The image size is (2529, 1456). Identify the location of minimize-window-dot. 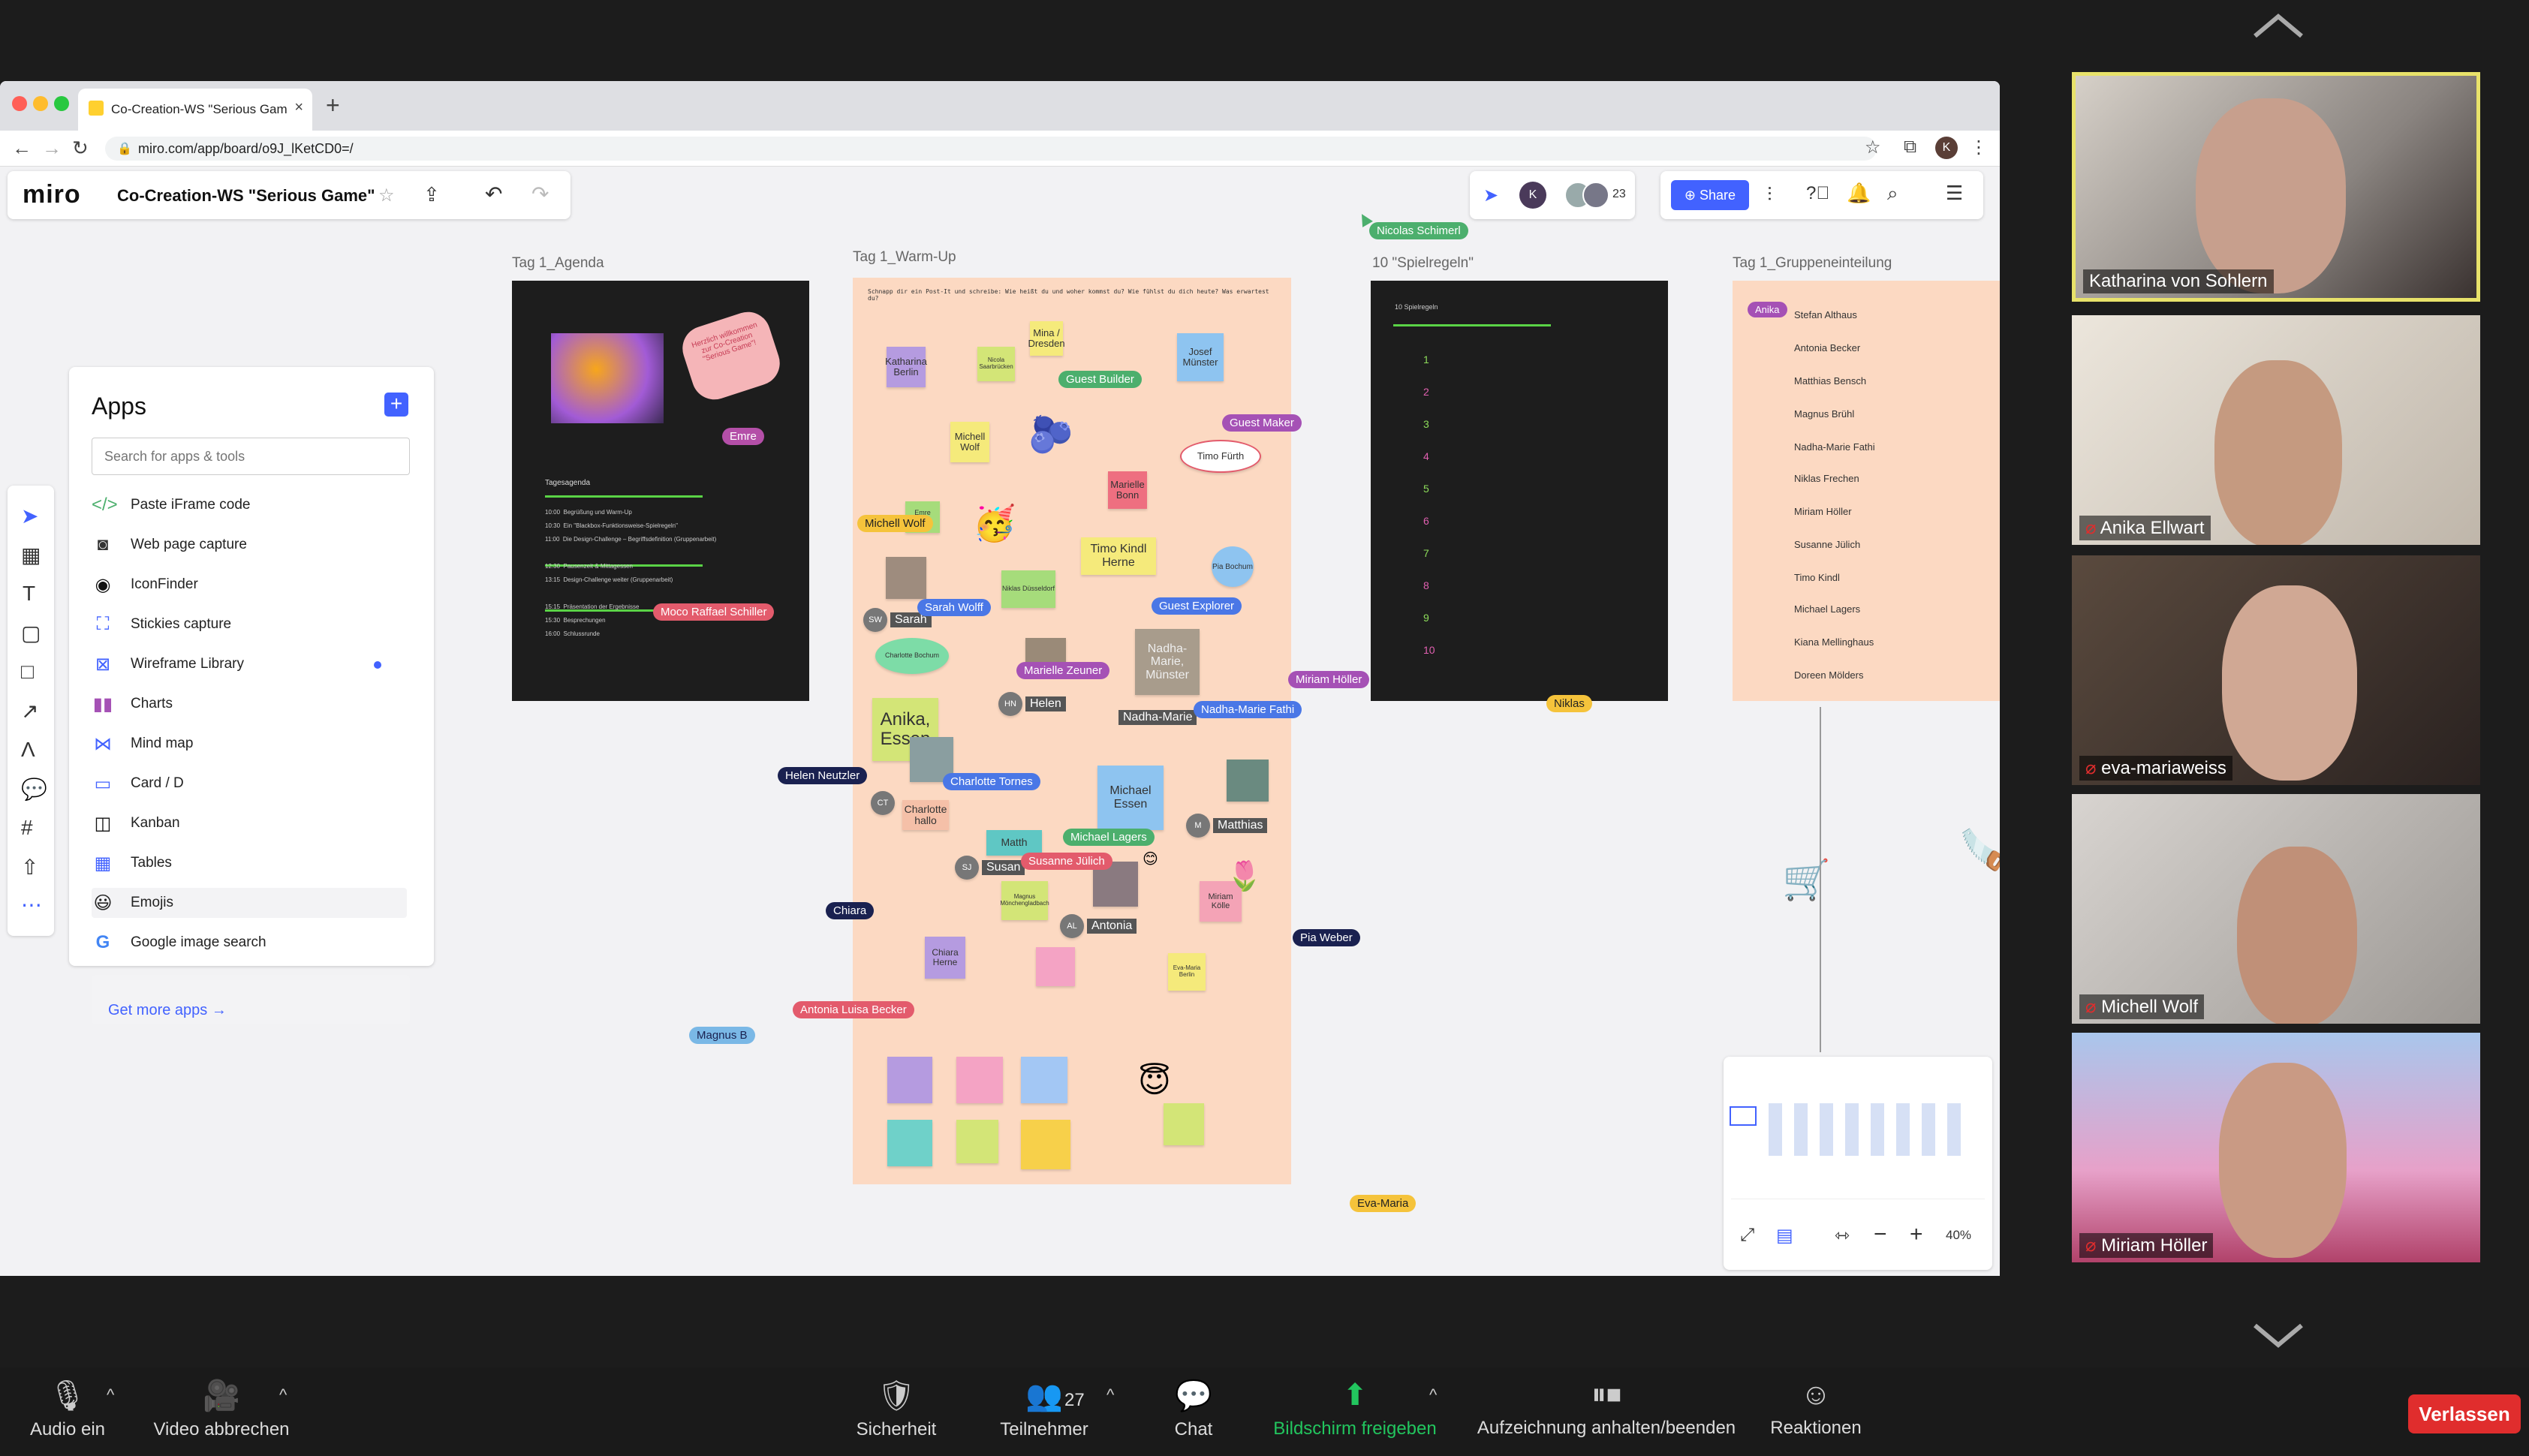
(40, 103).